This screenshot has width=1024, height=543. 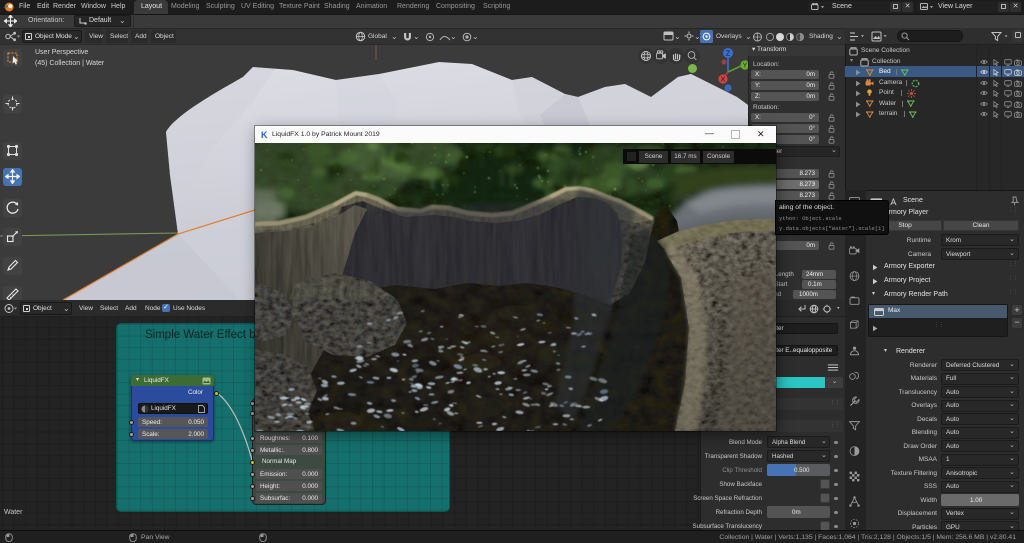 What do you see at coordinates (723, 80) in the screenshot?
I see `svg-text: X` at bounding box center [723, 80].